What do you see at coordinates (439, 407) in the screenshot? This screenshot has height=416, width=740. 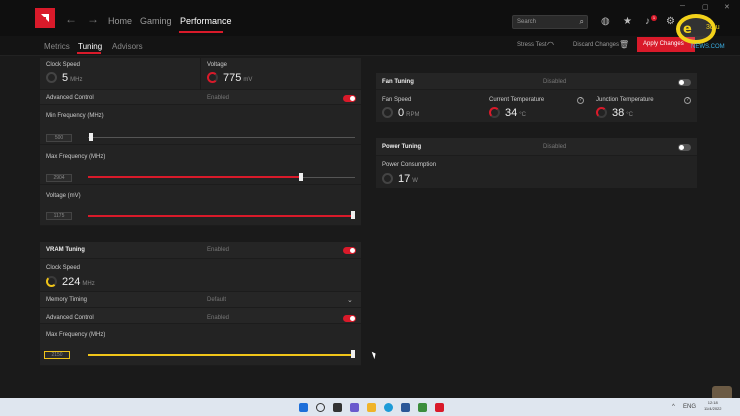 I see `amd-taskbar-icon` at bounding box center [439, 407].